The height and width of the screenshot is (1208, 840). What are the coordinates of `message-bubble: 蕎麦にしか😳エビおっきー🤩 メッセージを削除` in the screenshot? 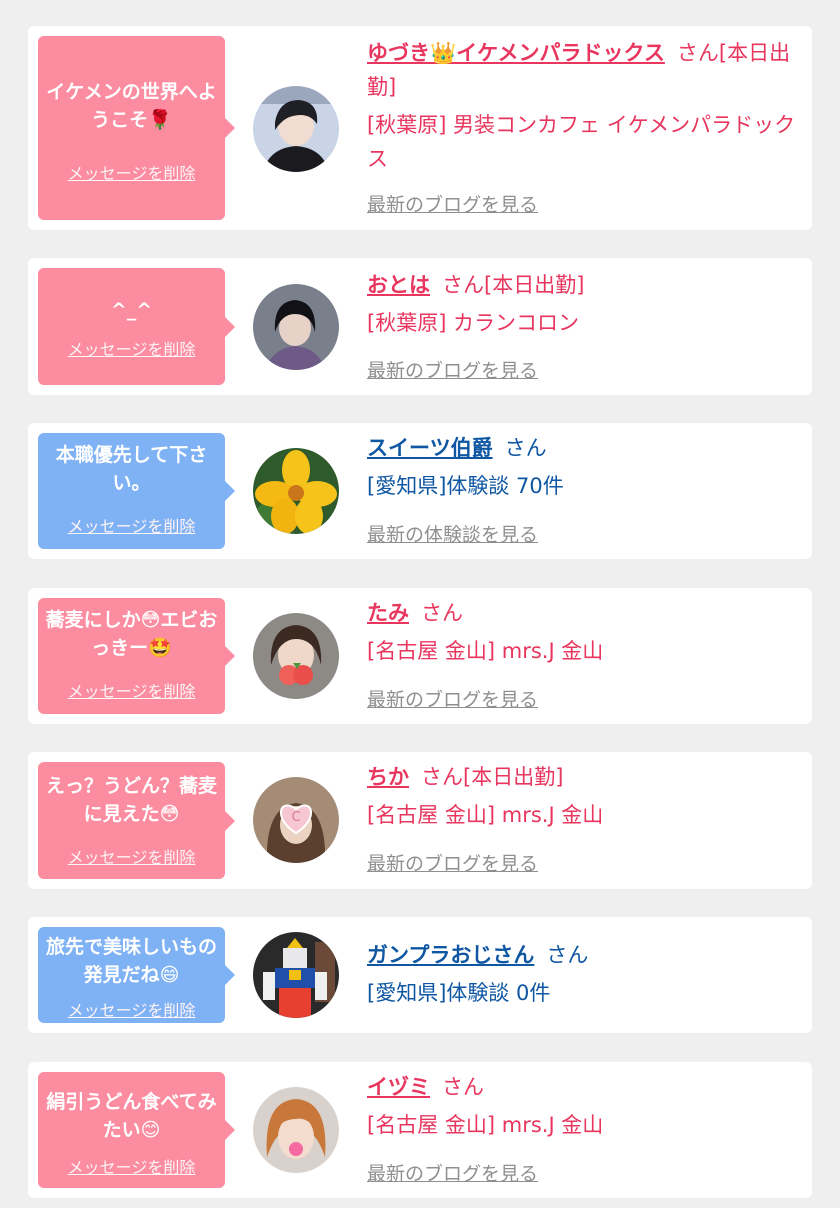 It's located at (136, 656).